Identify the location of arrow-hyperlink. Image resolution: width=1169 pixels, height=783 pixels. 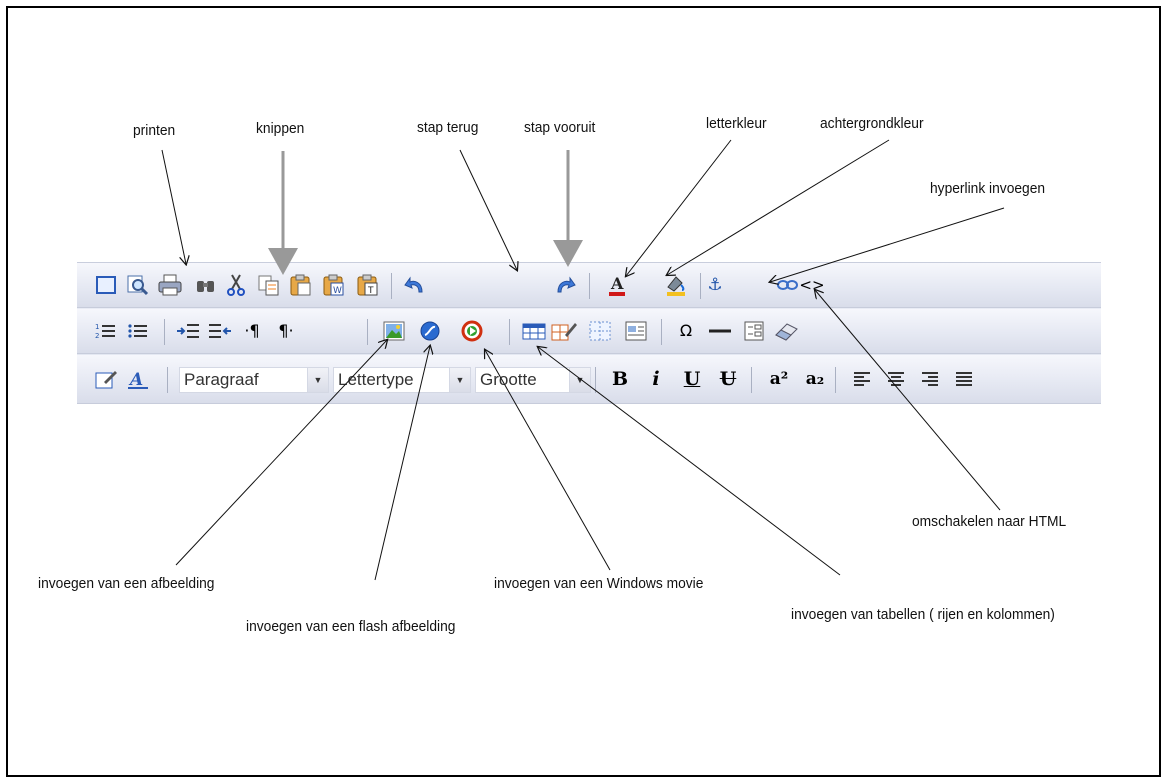
(887, 244).